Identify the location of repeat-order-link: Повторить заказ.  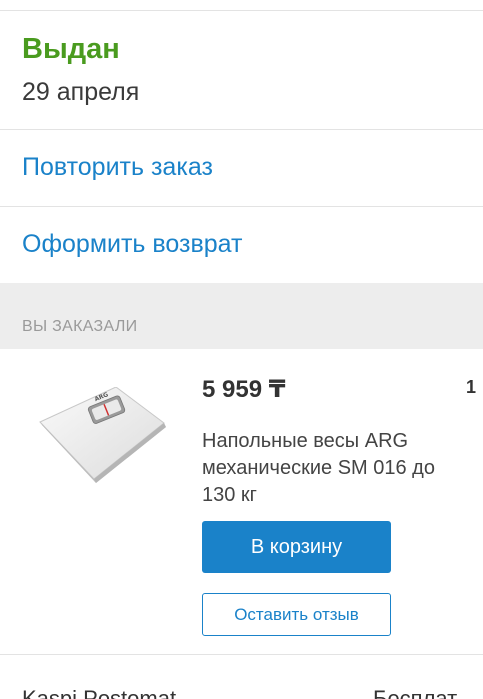
(117, 167).